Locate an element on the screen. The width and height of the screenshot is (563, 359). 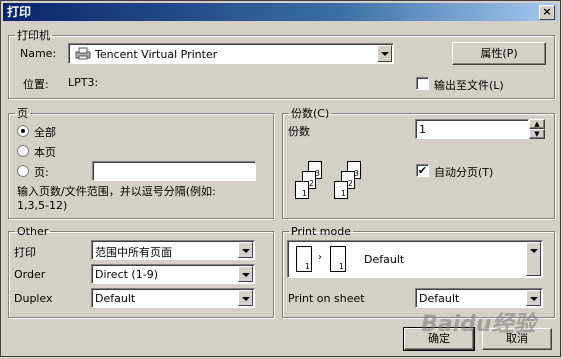
title-bar: 打印 × is located at coordinates (280, 12).